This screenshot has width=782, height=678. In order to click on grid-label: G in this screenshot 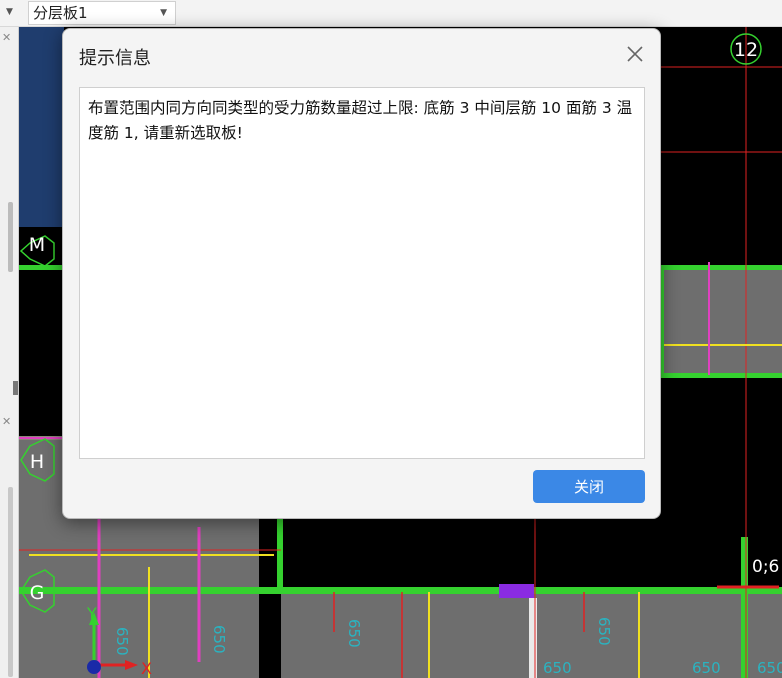, I will do `click(37, 593)`.